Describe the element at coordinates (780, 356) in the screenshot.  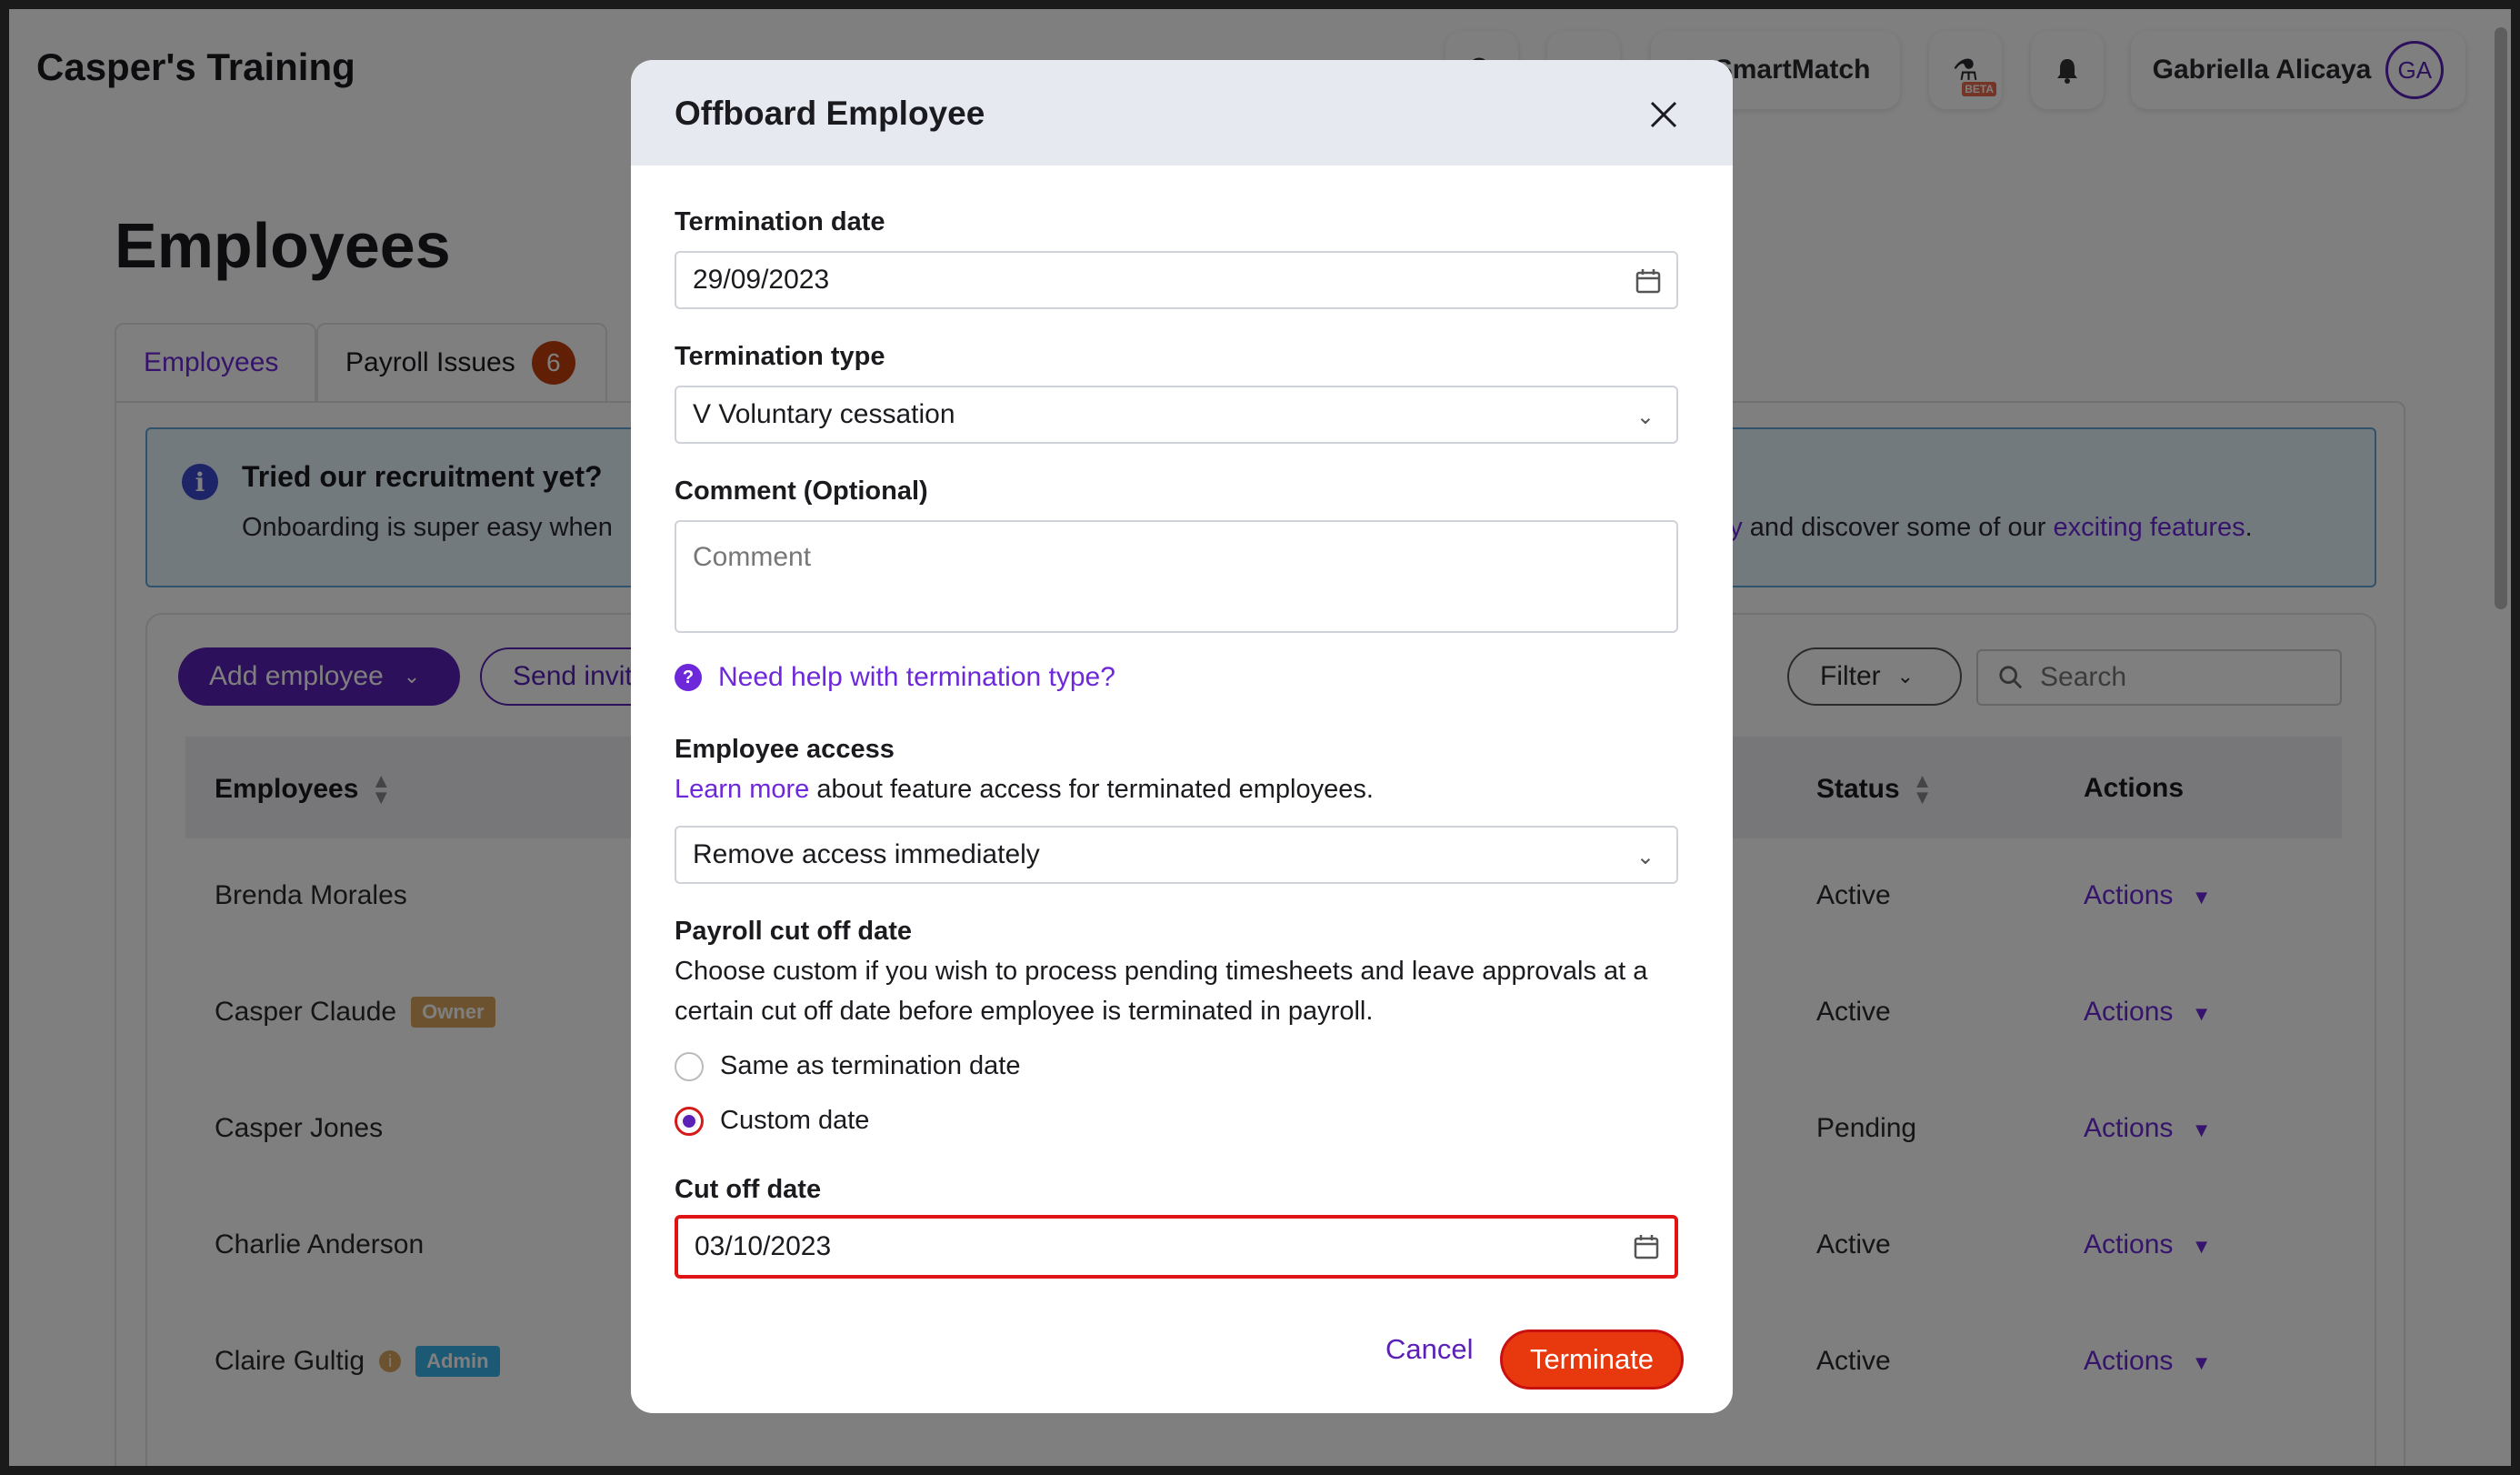
I see `termination-type-label: Termination type` at that location.